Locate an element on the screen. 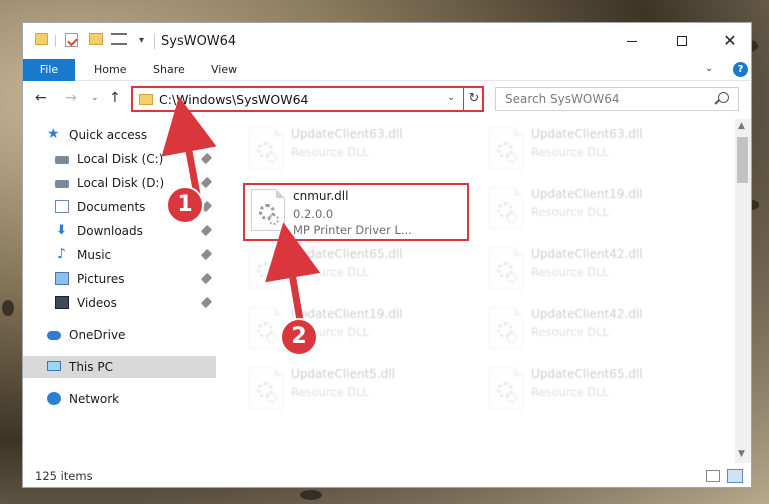 This screenshot has width=769, height=504. folder-icon is located at coordinates (41, 39).